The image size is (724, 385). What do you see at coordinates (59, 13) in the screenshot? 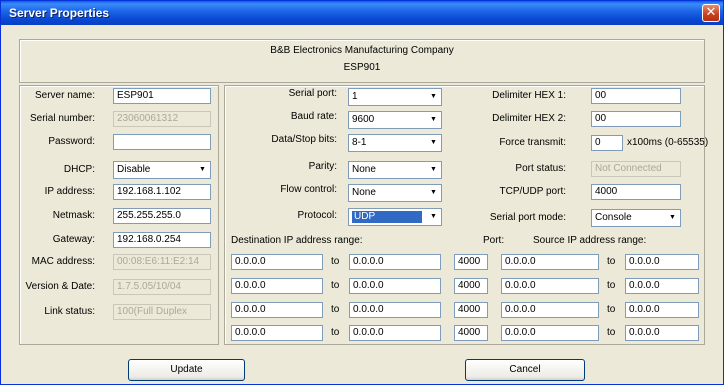
I see `window-title: Server Properties` at bounding box center [59, 13].